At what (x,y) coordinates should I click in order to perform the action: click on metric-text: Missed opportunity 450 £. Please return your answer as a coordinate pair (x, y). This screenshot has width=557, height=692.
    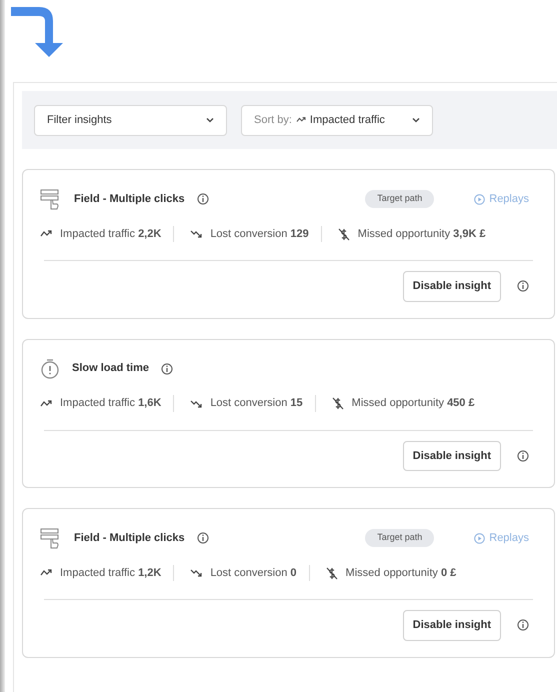
    Looking at the image, I should click on (413, 404).